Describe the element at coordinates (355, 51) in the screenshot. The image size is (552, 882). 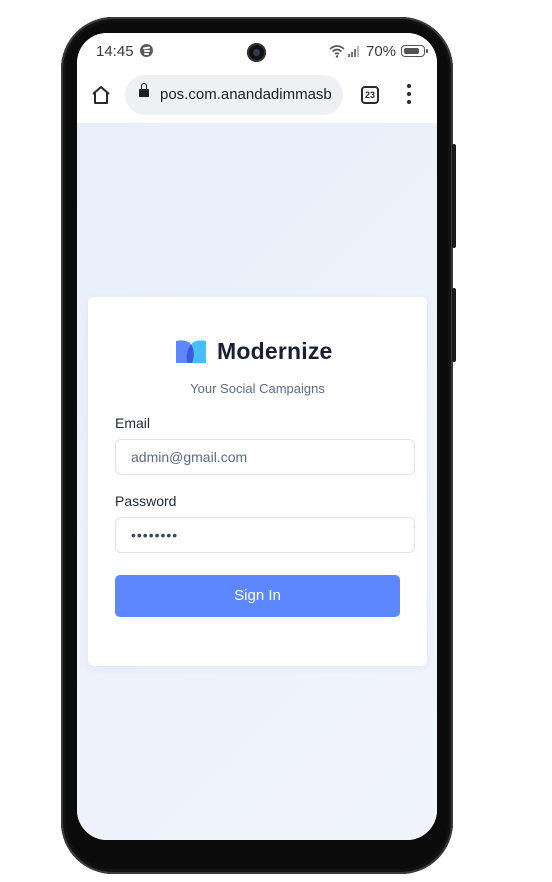
I see `signal-icon` at that location.